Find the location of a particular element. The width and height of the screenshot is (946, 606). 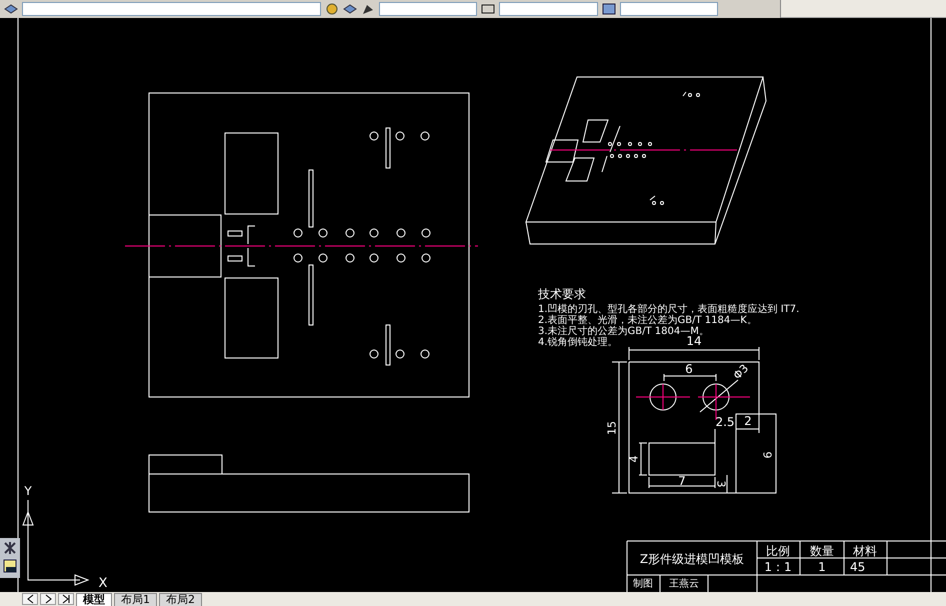

dimension-label: 2 is located at coordinates (748, 421).